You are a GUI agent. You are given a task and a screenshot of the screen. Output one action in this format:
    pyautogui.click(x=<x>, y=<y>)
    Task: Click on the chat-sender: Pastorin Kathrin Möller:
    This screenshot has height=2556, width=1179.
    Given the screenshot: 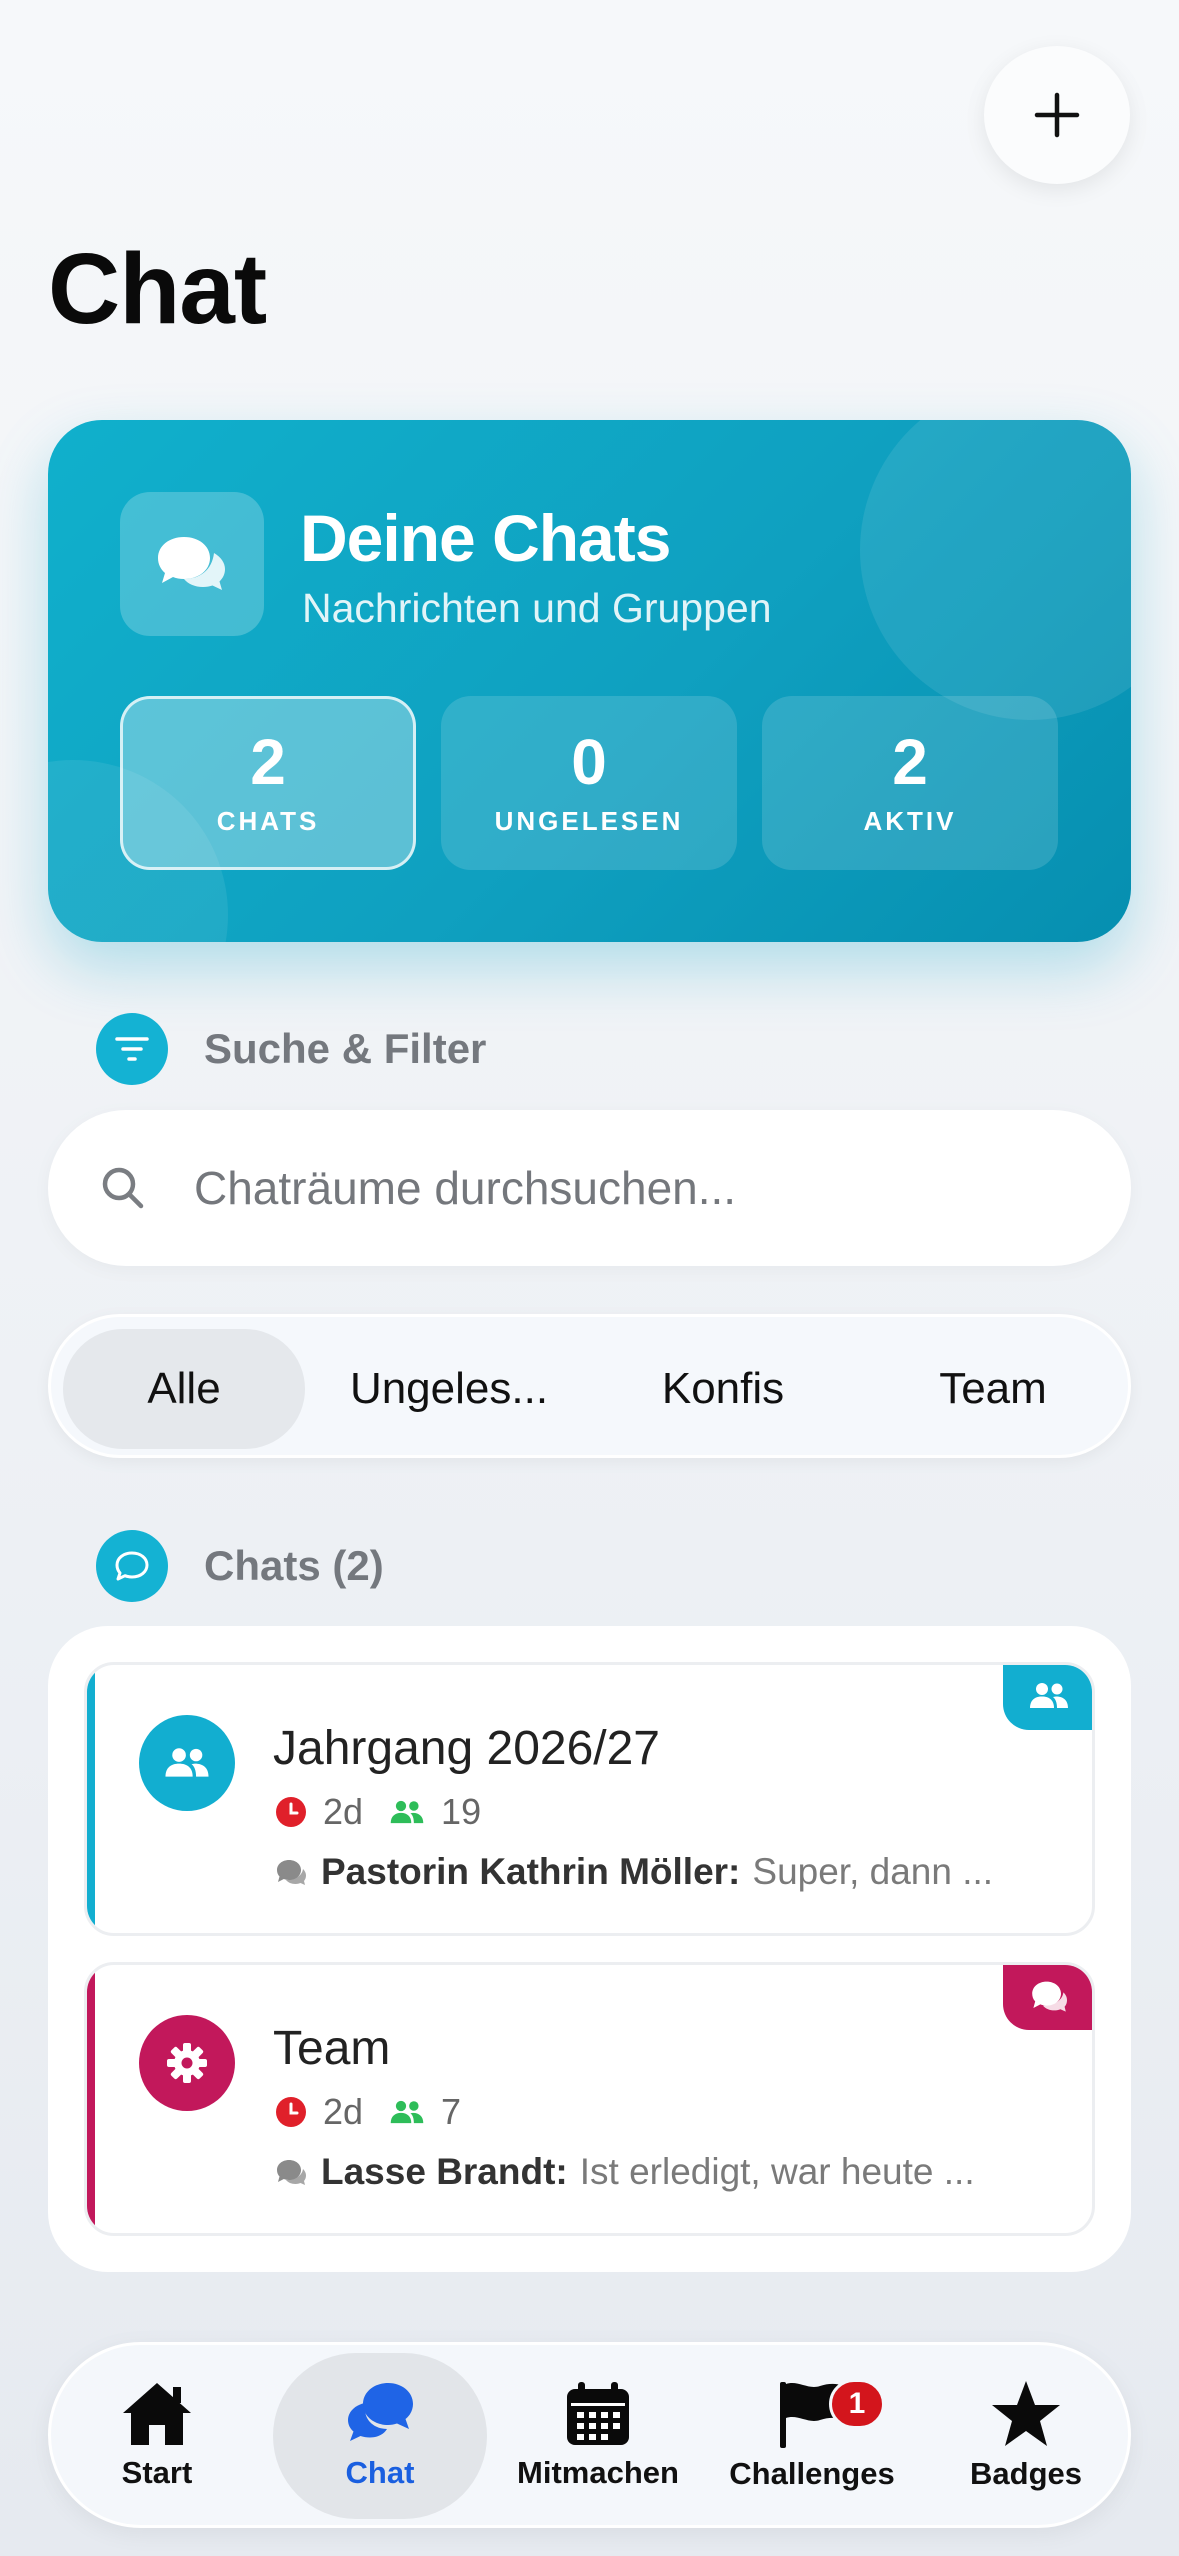 What is the action you would take?
    pyautogui.click(x=531, y=1871)
    